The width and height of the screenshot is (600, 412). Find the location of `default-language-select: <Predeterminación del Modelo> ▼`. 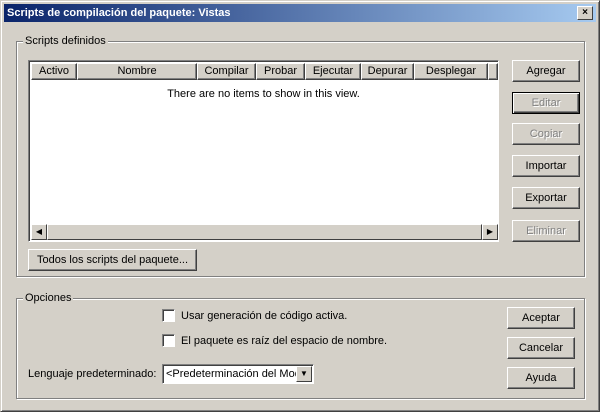

default-language-select: <Predeterminación del Modelo> ▼ is located at coordinates (238, 374).